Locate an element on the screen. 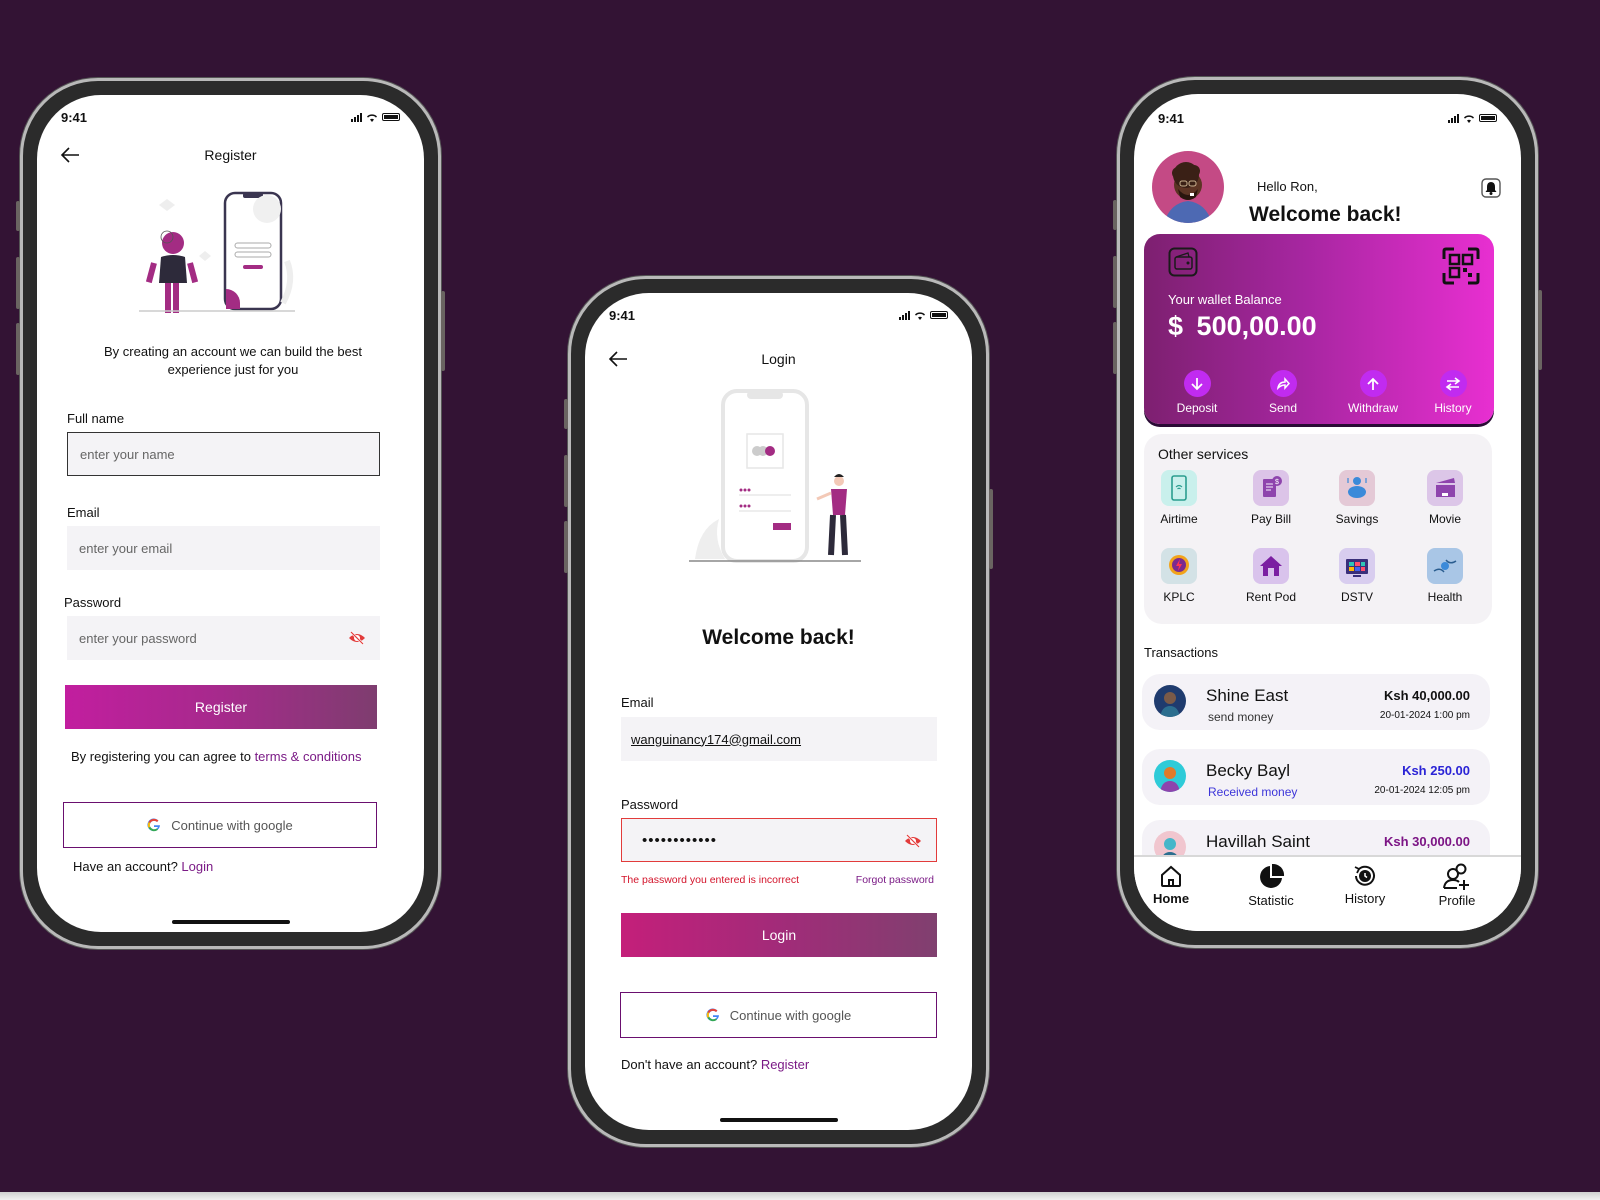  service-movie: Movie is located at coordinates (1445, 498).